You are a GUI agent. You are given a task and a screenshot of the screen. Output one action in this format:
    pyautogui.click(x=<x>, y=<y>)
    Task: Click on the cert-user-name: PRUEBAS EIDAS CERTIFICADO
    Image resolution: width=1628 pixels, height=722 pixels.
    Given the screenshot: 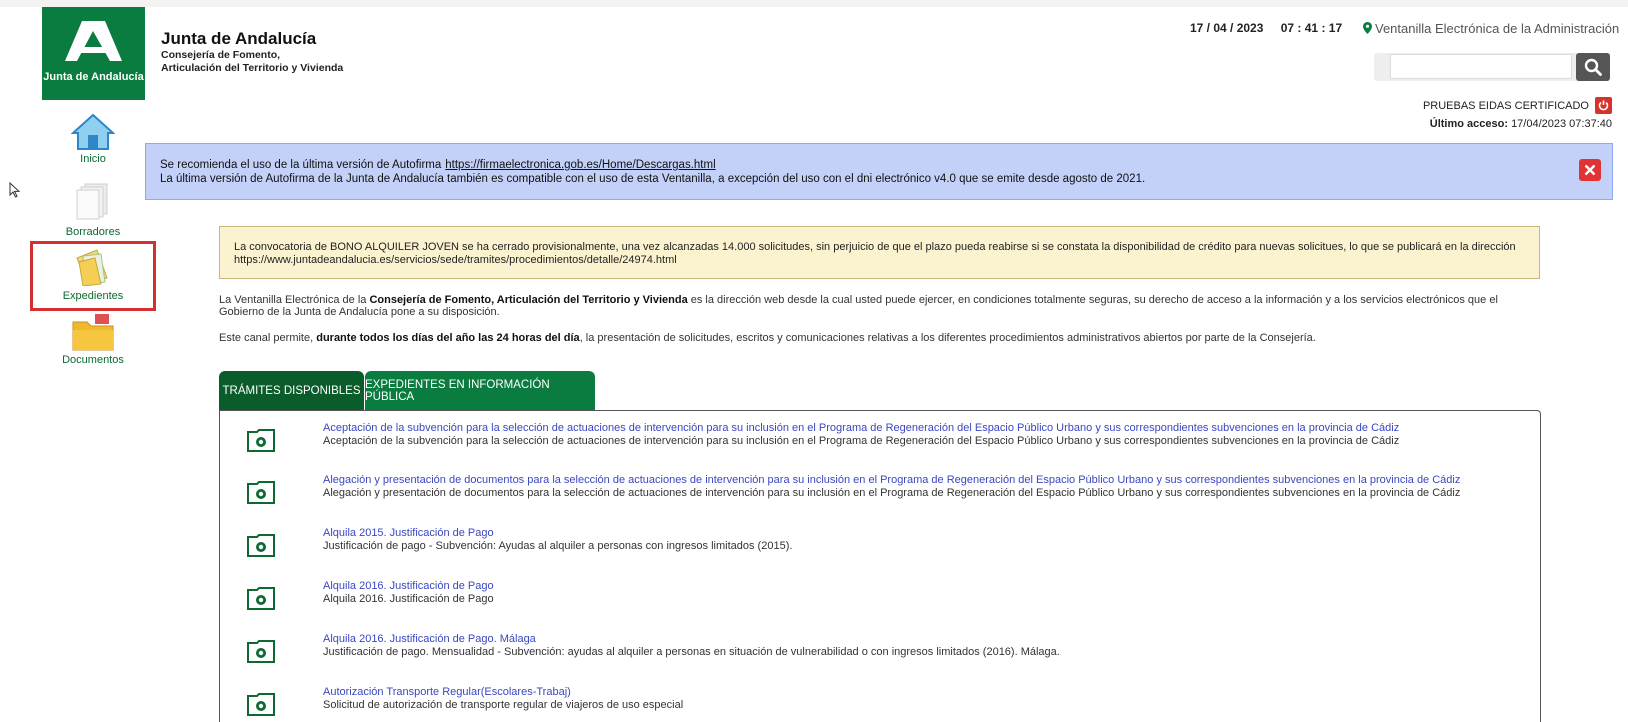 What is the action you would take?
    pyautogui.click(x=1505, y=105)
    